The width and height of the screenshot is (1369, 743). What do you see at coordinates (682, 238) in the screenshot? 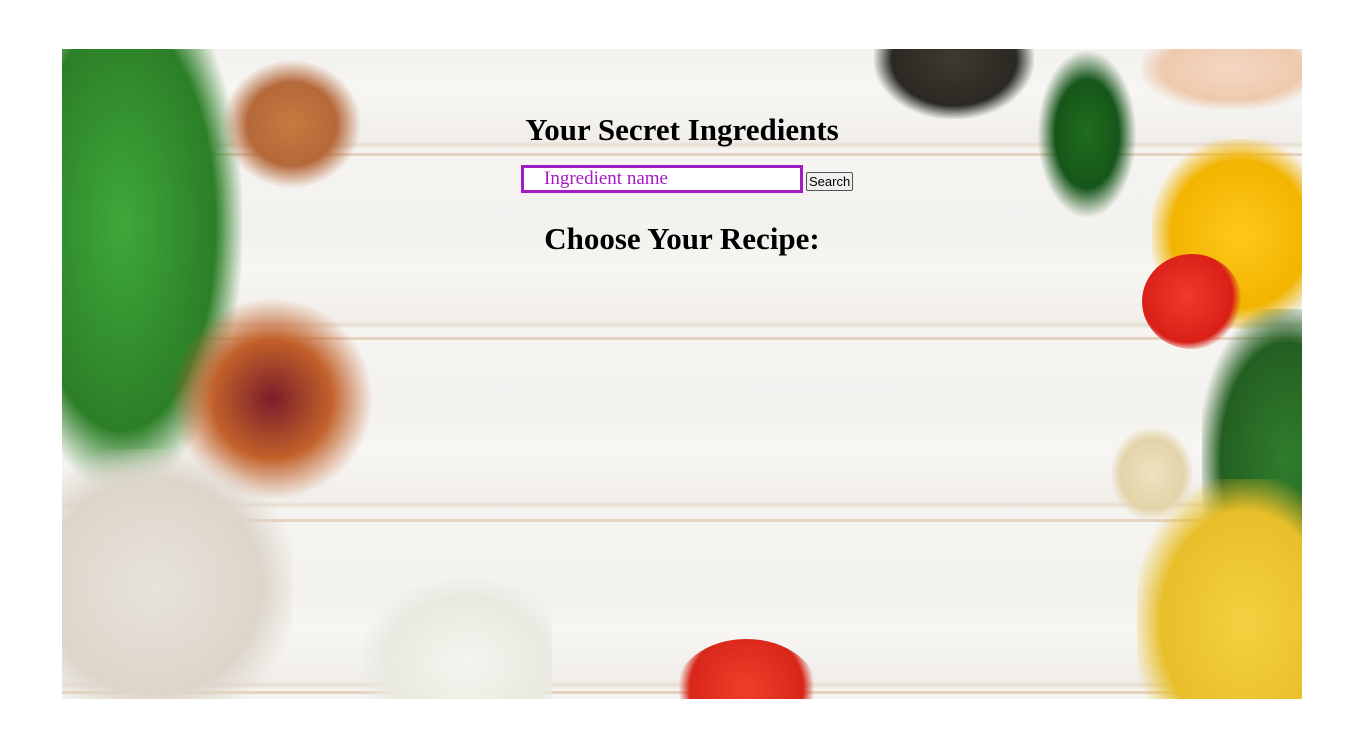
I see `recipe-heading: Choose Your Recipe:` at bounding box center [682, 238].